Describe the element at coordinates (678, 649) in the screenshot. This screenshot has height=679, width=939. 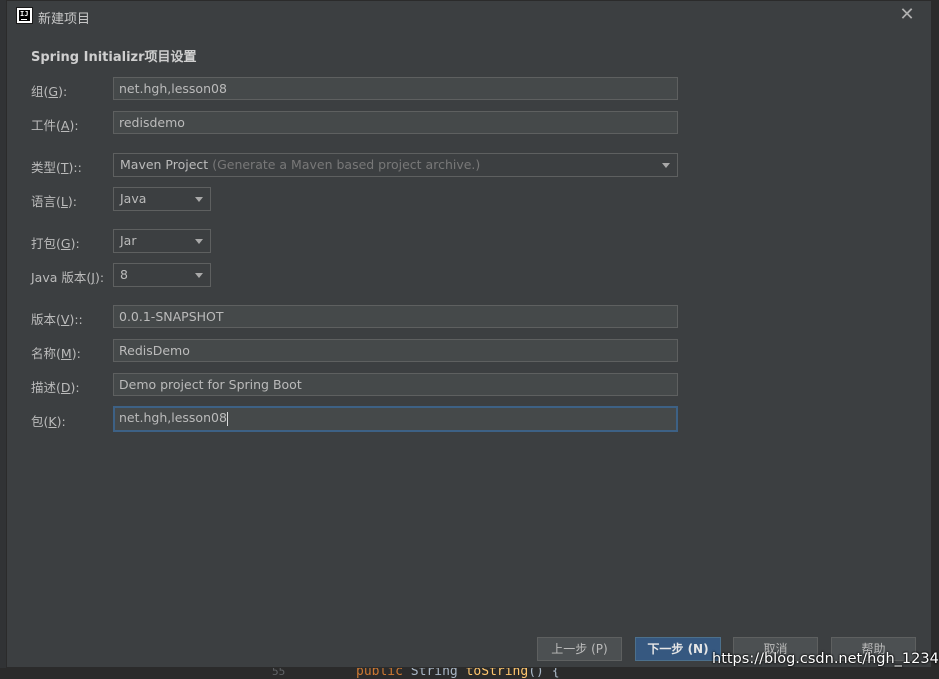
I see `next-button: 下一步 (N)` at that location.